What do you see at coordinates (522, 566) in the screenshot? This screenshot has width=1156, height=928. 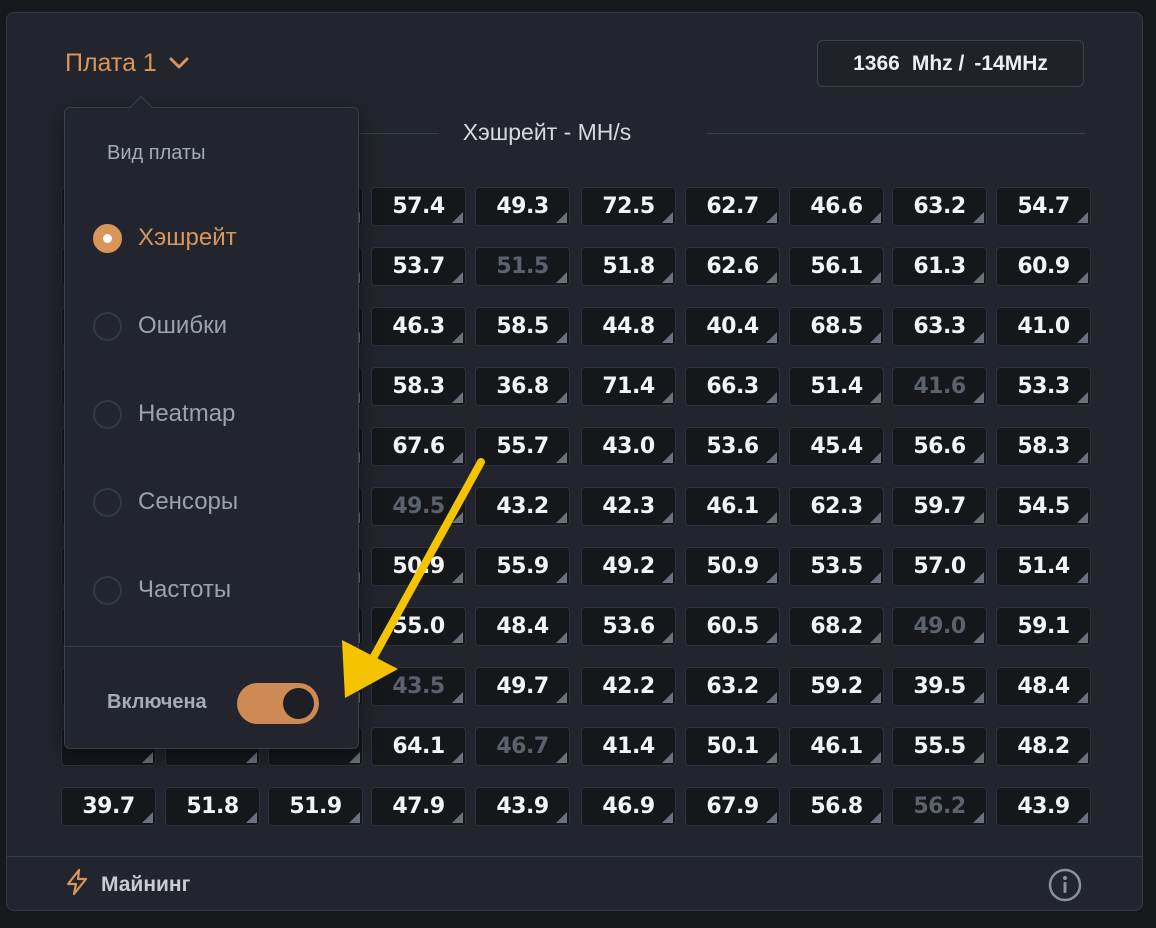 I see `hashrate-cell: 55.9` at bounding box center [522, 566].